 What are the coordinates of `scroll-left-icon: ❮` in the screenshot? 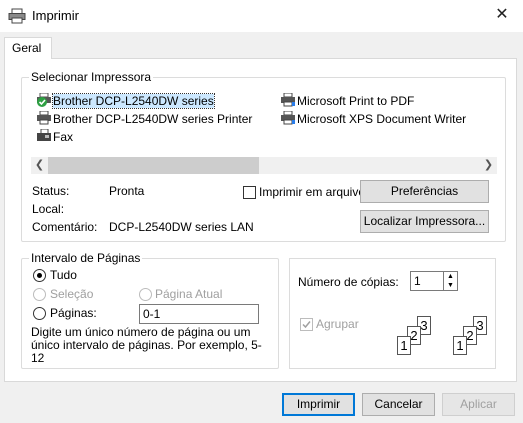 It's located at (39, 165).